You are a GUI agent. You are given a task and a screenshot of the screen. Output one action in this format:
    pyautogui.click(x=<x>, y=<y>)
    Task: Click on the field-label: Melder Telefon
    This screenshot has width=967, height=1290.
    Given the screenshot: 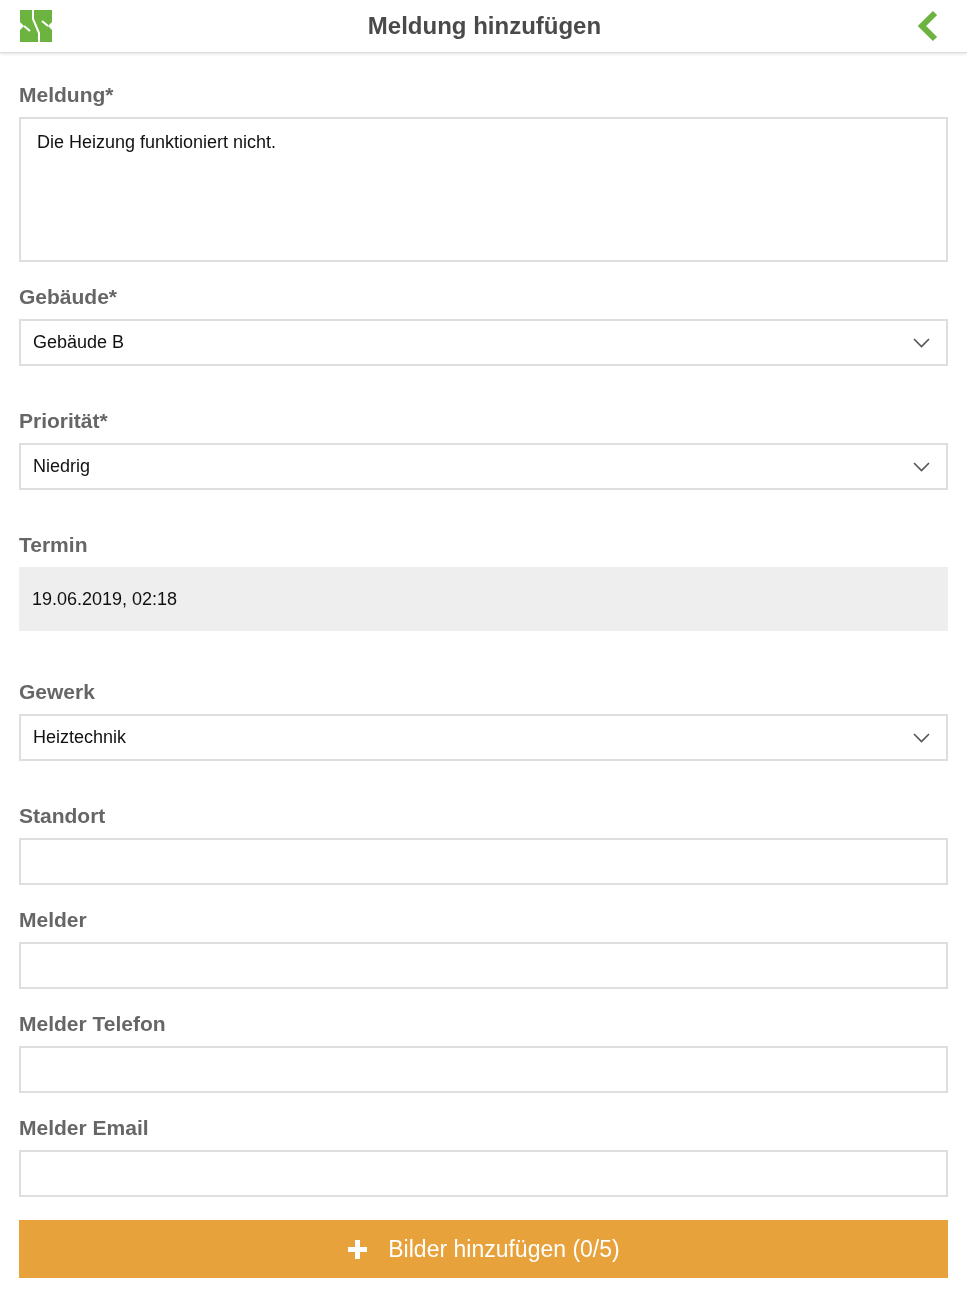 What is the action you would take?
    pyautogui.click(x=92, y=1024)
    